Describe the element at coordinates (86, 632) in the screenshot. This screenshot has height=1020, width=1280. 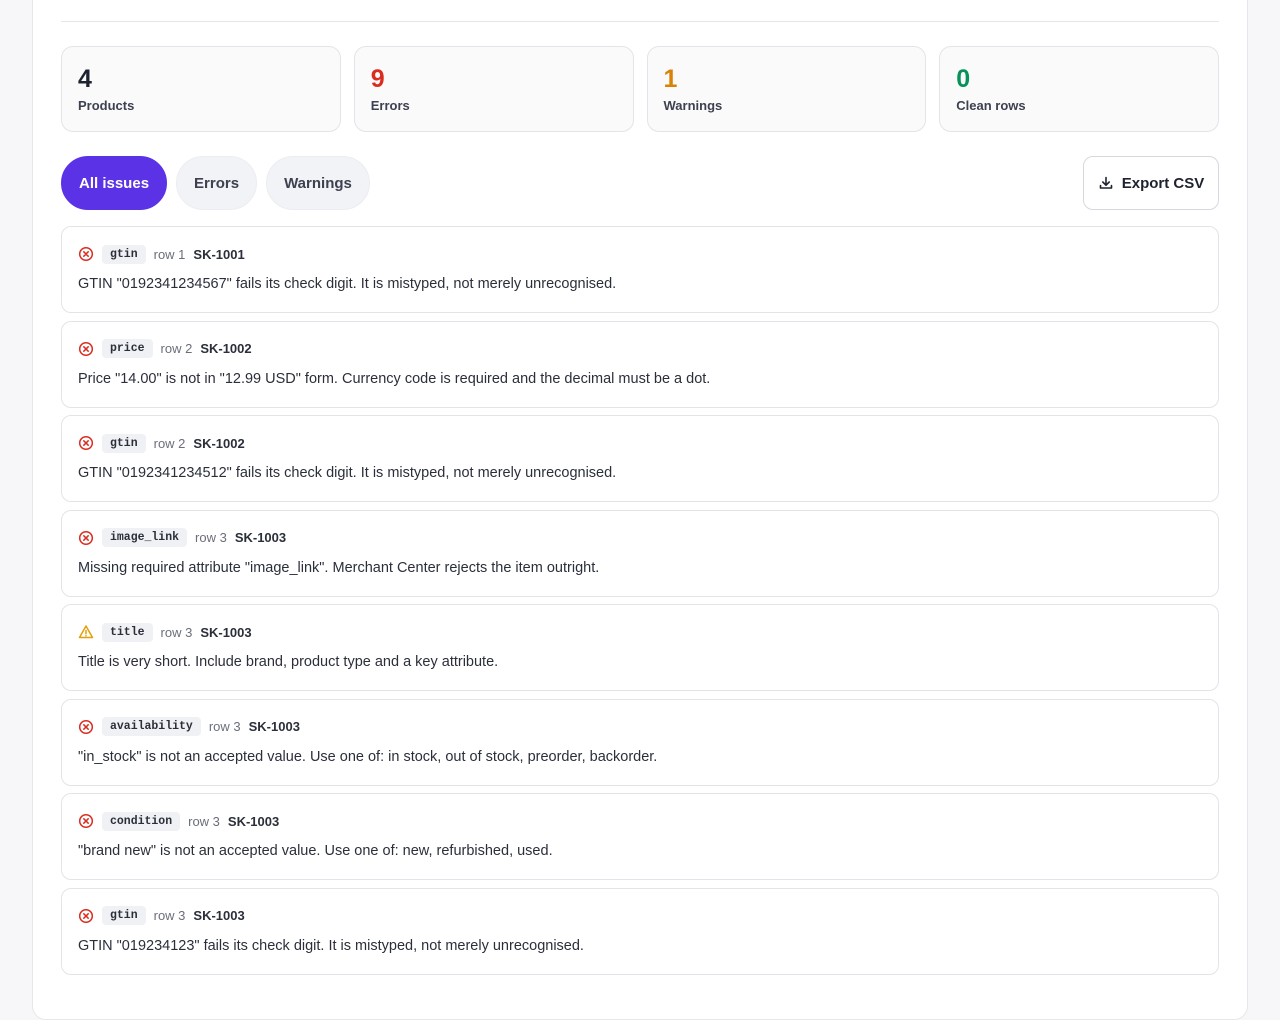
I see `warning-triangle-icon` at that location.